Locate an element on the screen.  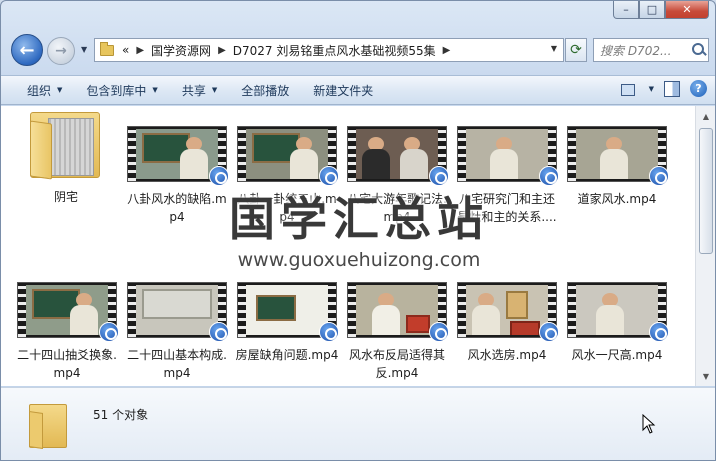
refresh-button: ⟳ is located at coordinates (576, 50).